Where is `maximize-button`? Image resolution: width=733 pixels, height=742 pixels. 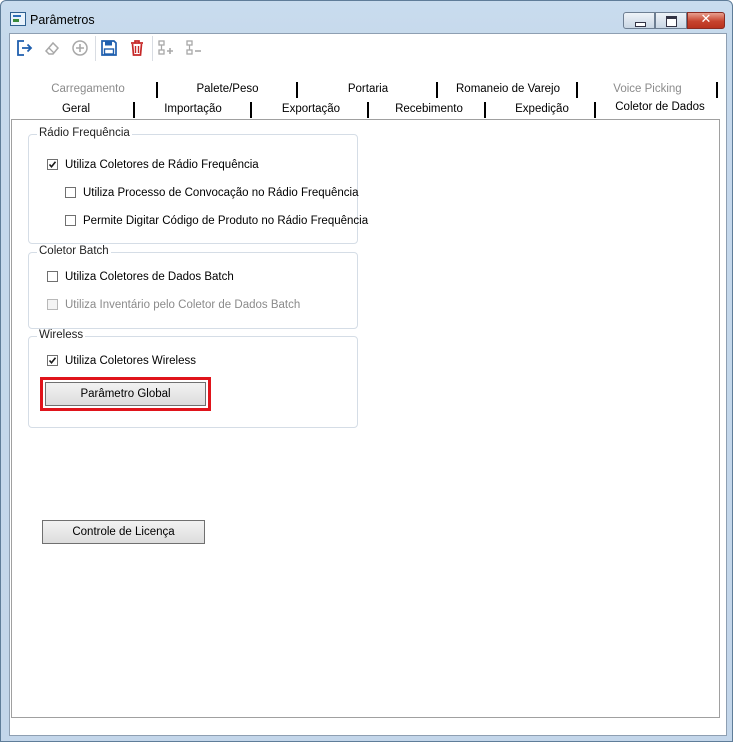 maximize-button is located at coordinates (671, 20).